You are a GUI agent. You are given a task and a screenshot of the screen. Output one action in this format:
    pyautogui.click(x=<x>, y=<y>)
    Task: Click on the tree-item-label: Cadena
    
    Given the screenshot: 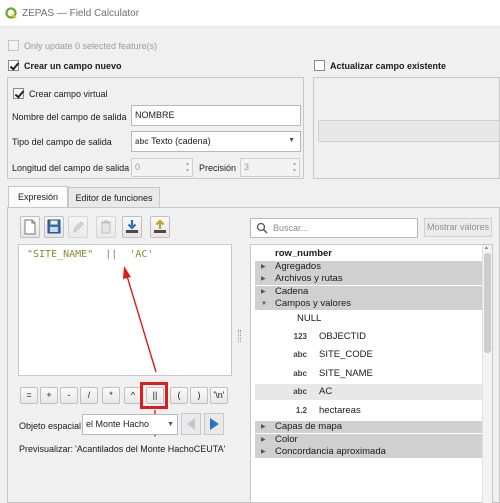 What is the action you would take?
    pyautogui.click(x=292, y=291)
    